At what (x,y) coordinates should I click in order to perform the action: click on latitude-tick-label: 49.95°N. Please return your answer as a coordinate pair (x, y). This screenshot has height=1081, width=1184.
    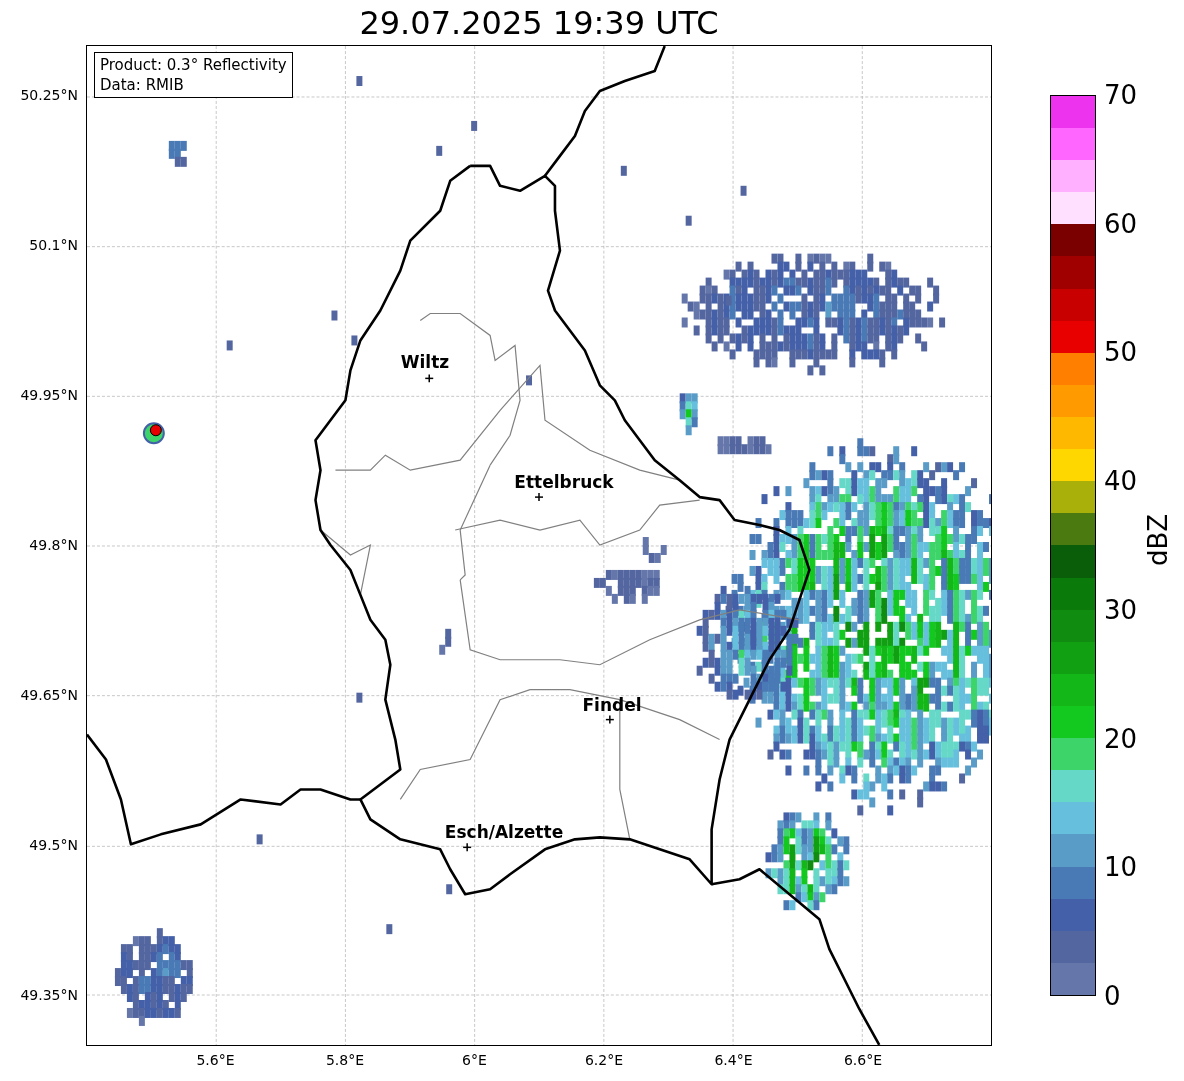
    Looking at the image, I should click on (49, 395).